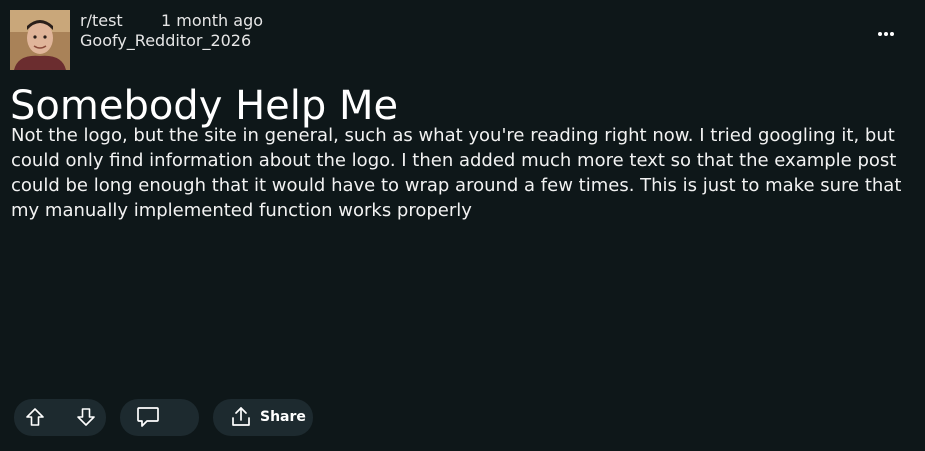 This screenshot has width=925, height=451. I want to click on downvote-button, so click(86, 417).